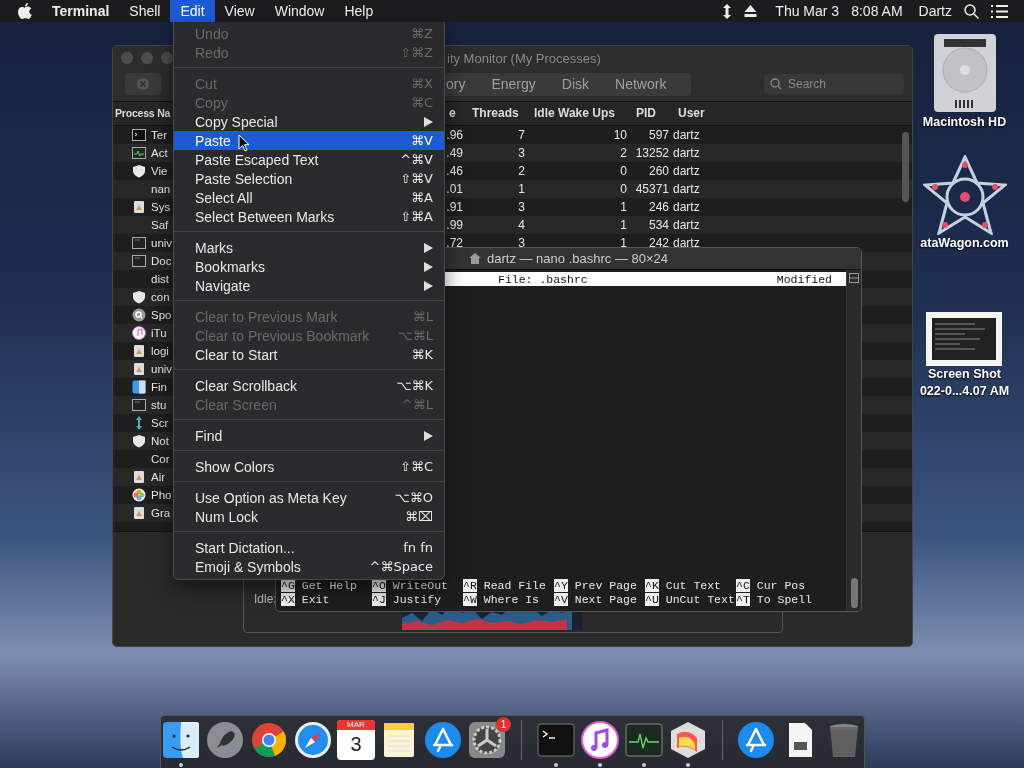 The image size is (1024, 768). I want to click on search-field: Search, so click(834, 84).